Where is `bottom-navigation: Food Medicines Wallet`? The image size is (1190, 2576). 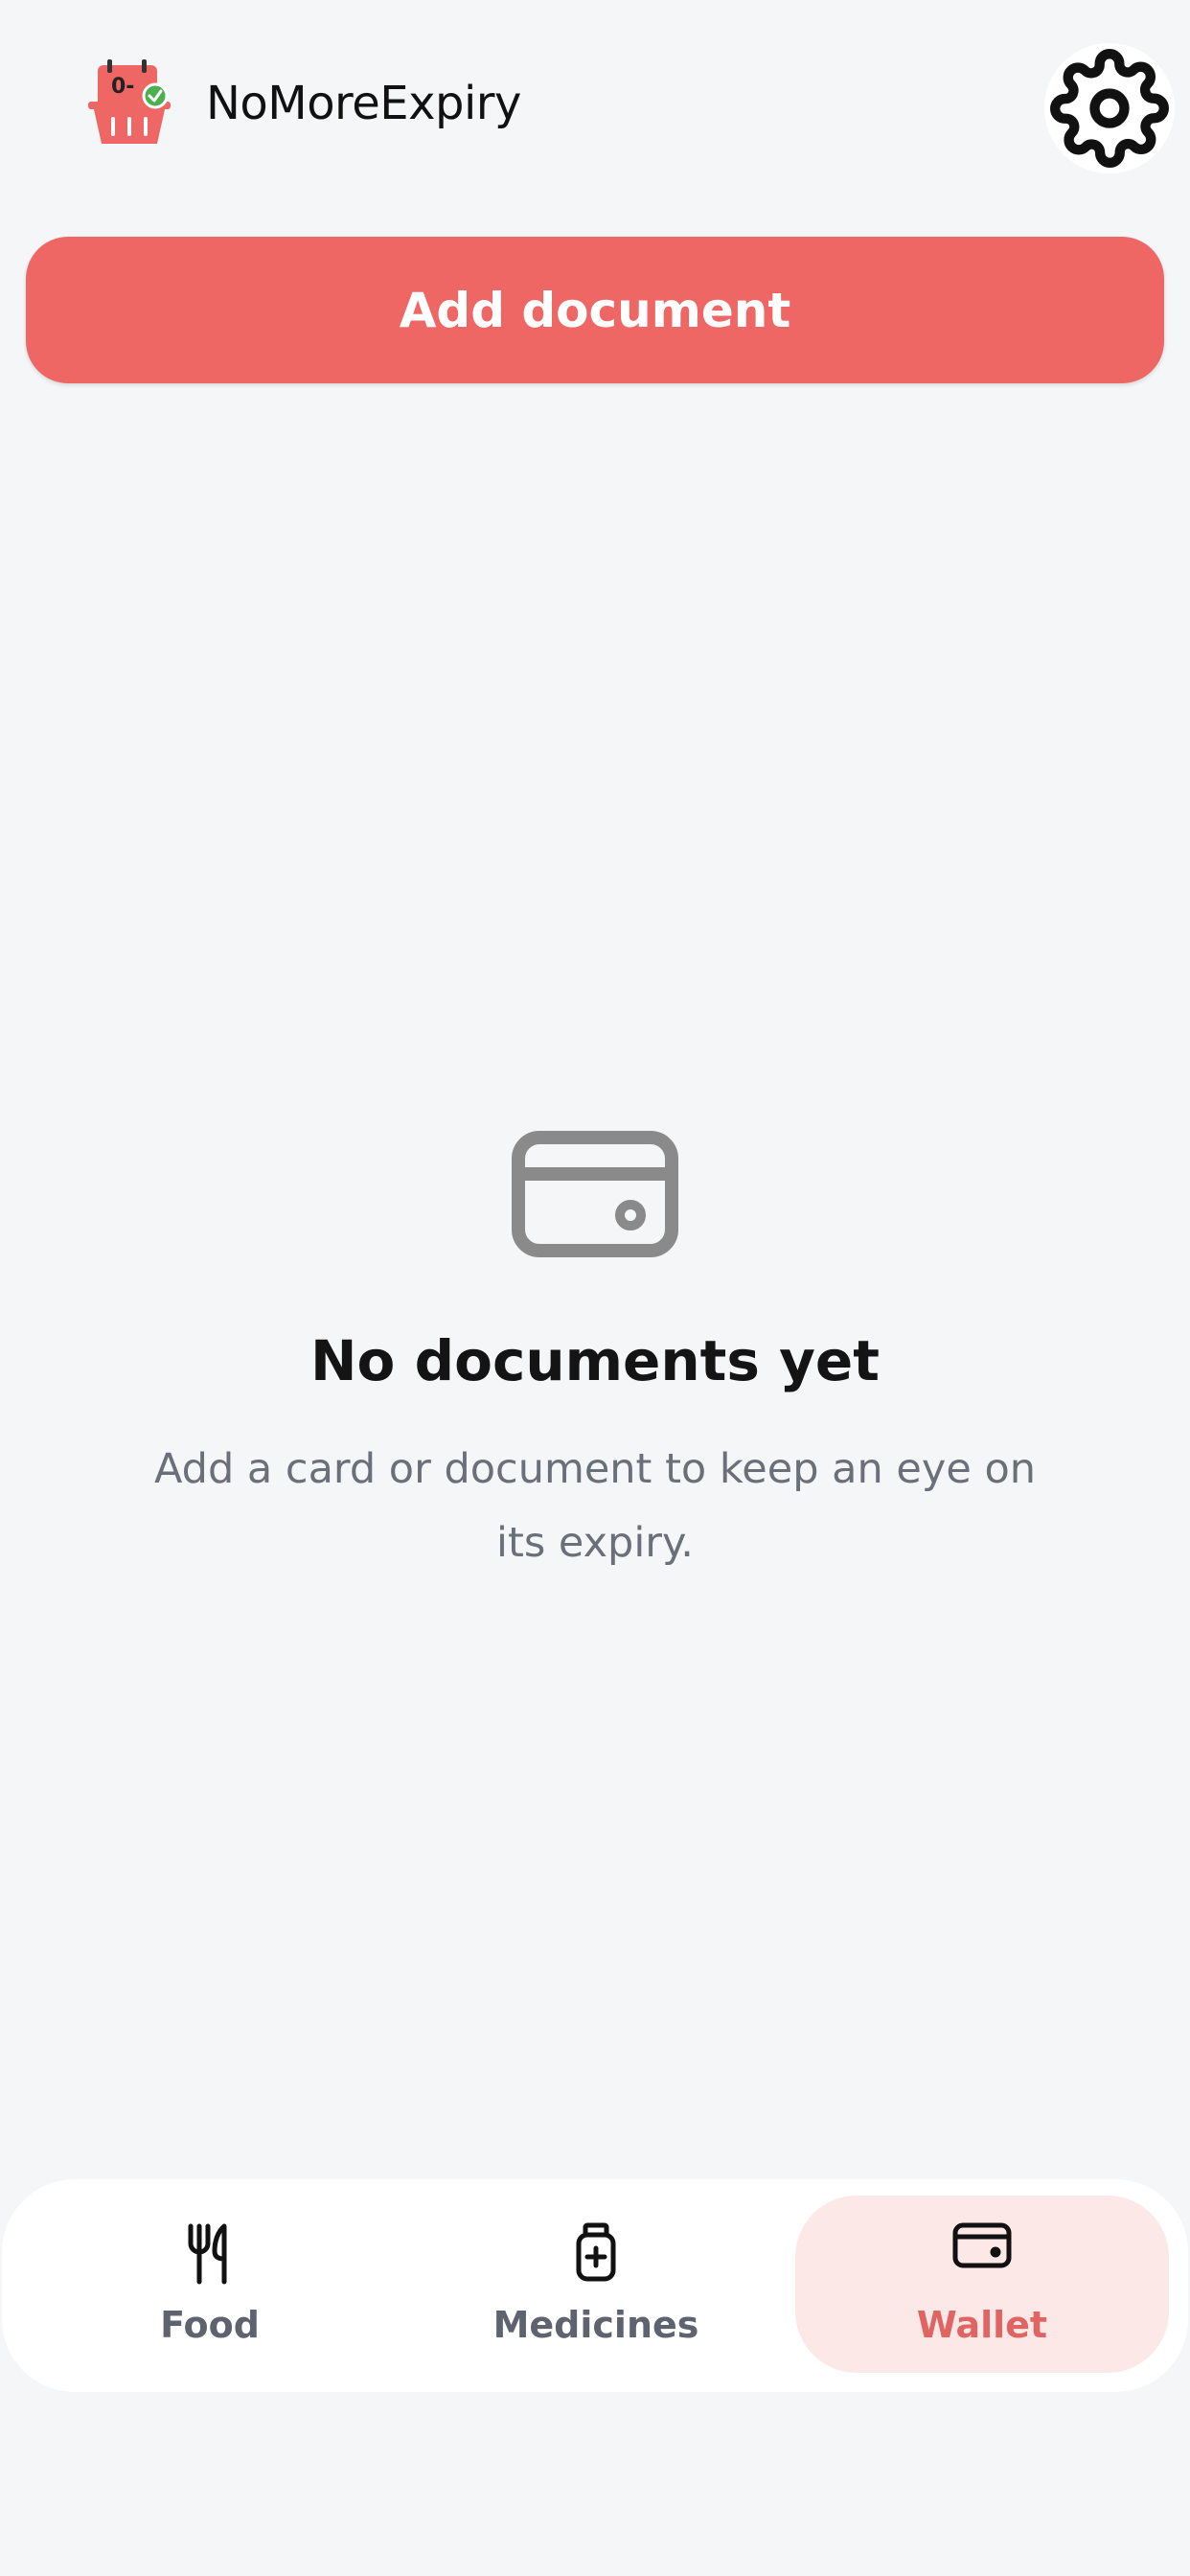
bottom-navigation: Food Medicines Wallet is located at coordinates (595, 2285).